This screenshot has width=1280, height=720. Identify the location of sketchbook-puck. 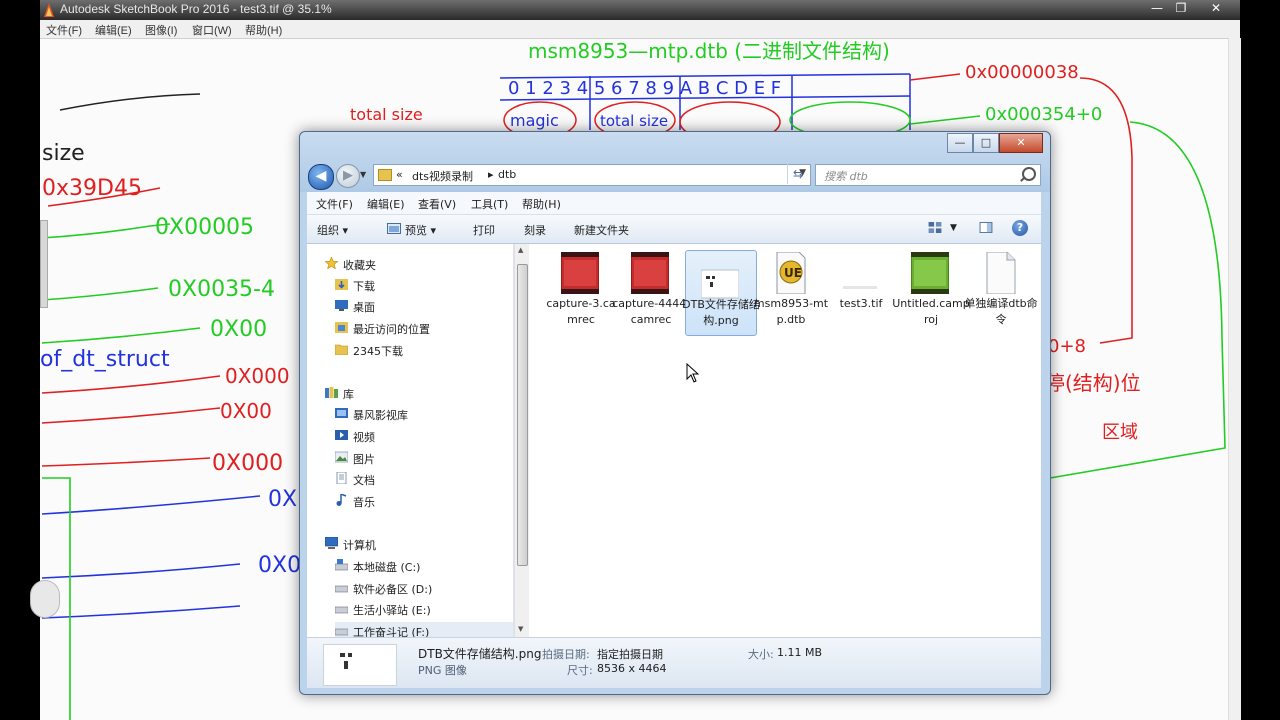
(45, 599).